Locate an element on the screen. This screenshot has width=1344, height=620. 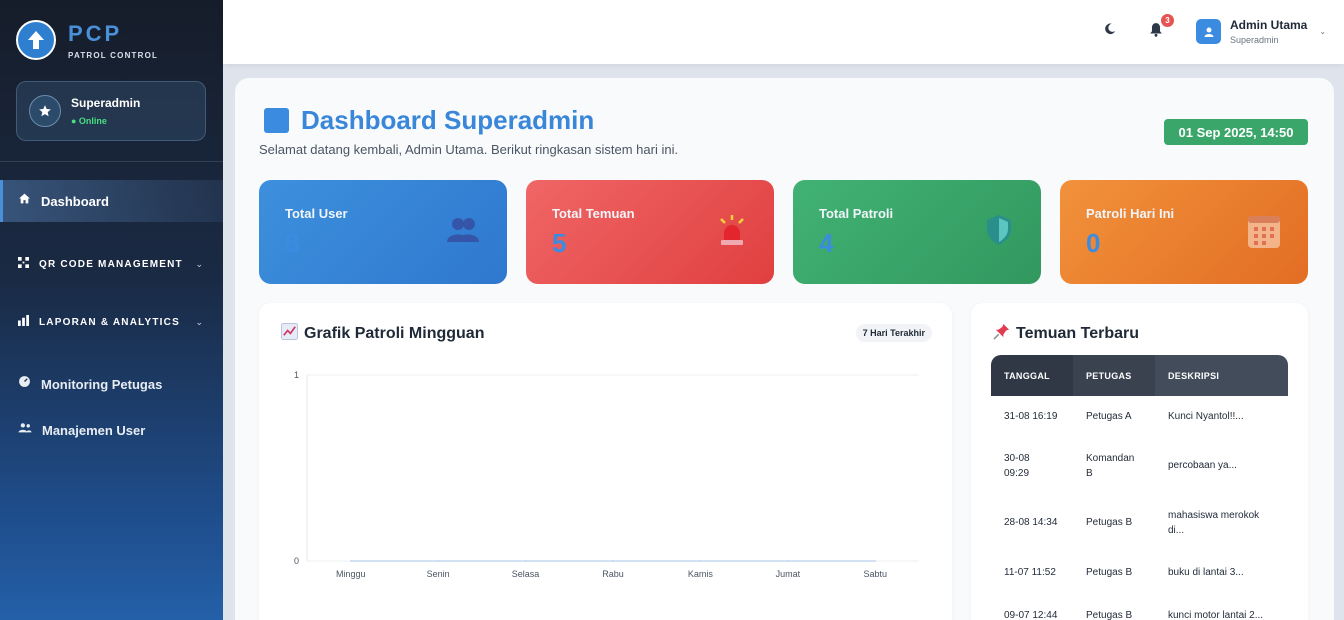
pushpin-icon is located at coordinates (1001, 334).